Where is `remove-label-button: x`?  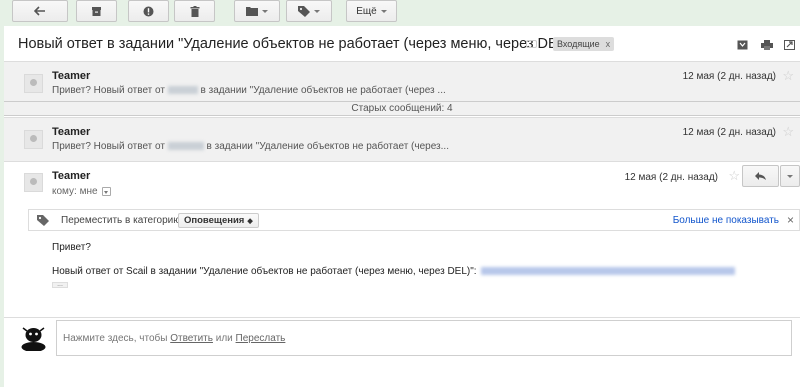
remove-label-button: x is located at coordinates (608, 44).